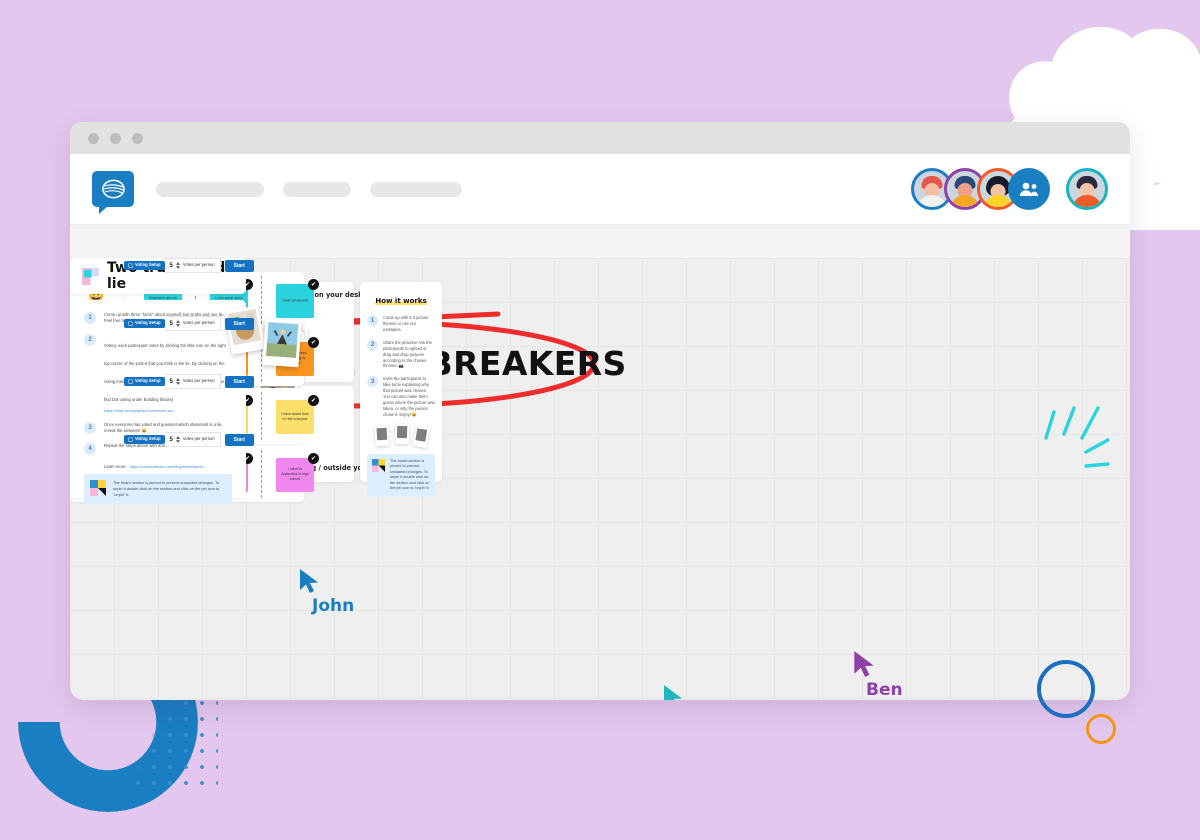 The height and width of the screenshot is (840, 1200). Describe the element at coordinates (600, 189) in the screenshot. I see `app-toolbar` at that location.